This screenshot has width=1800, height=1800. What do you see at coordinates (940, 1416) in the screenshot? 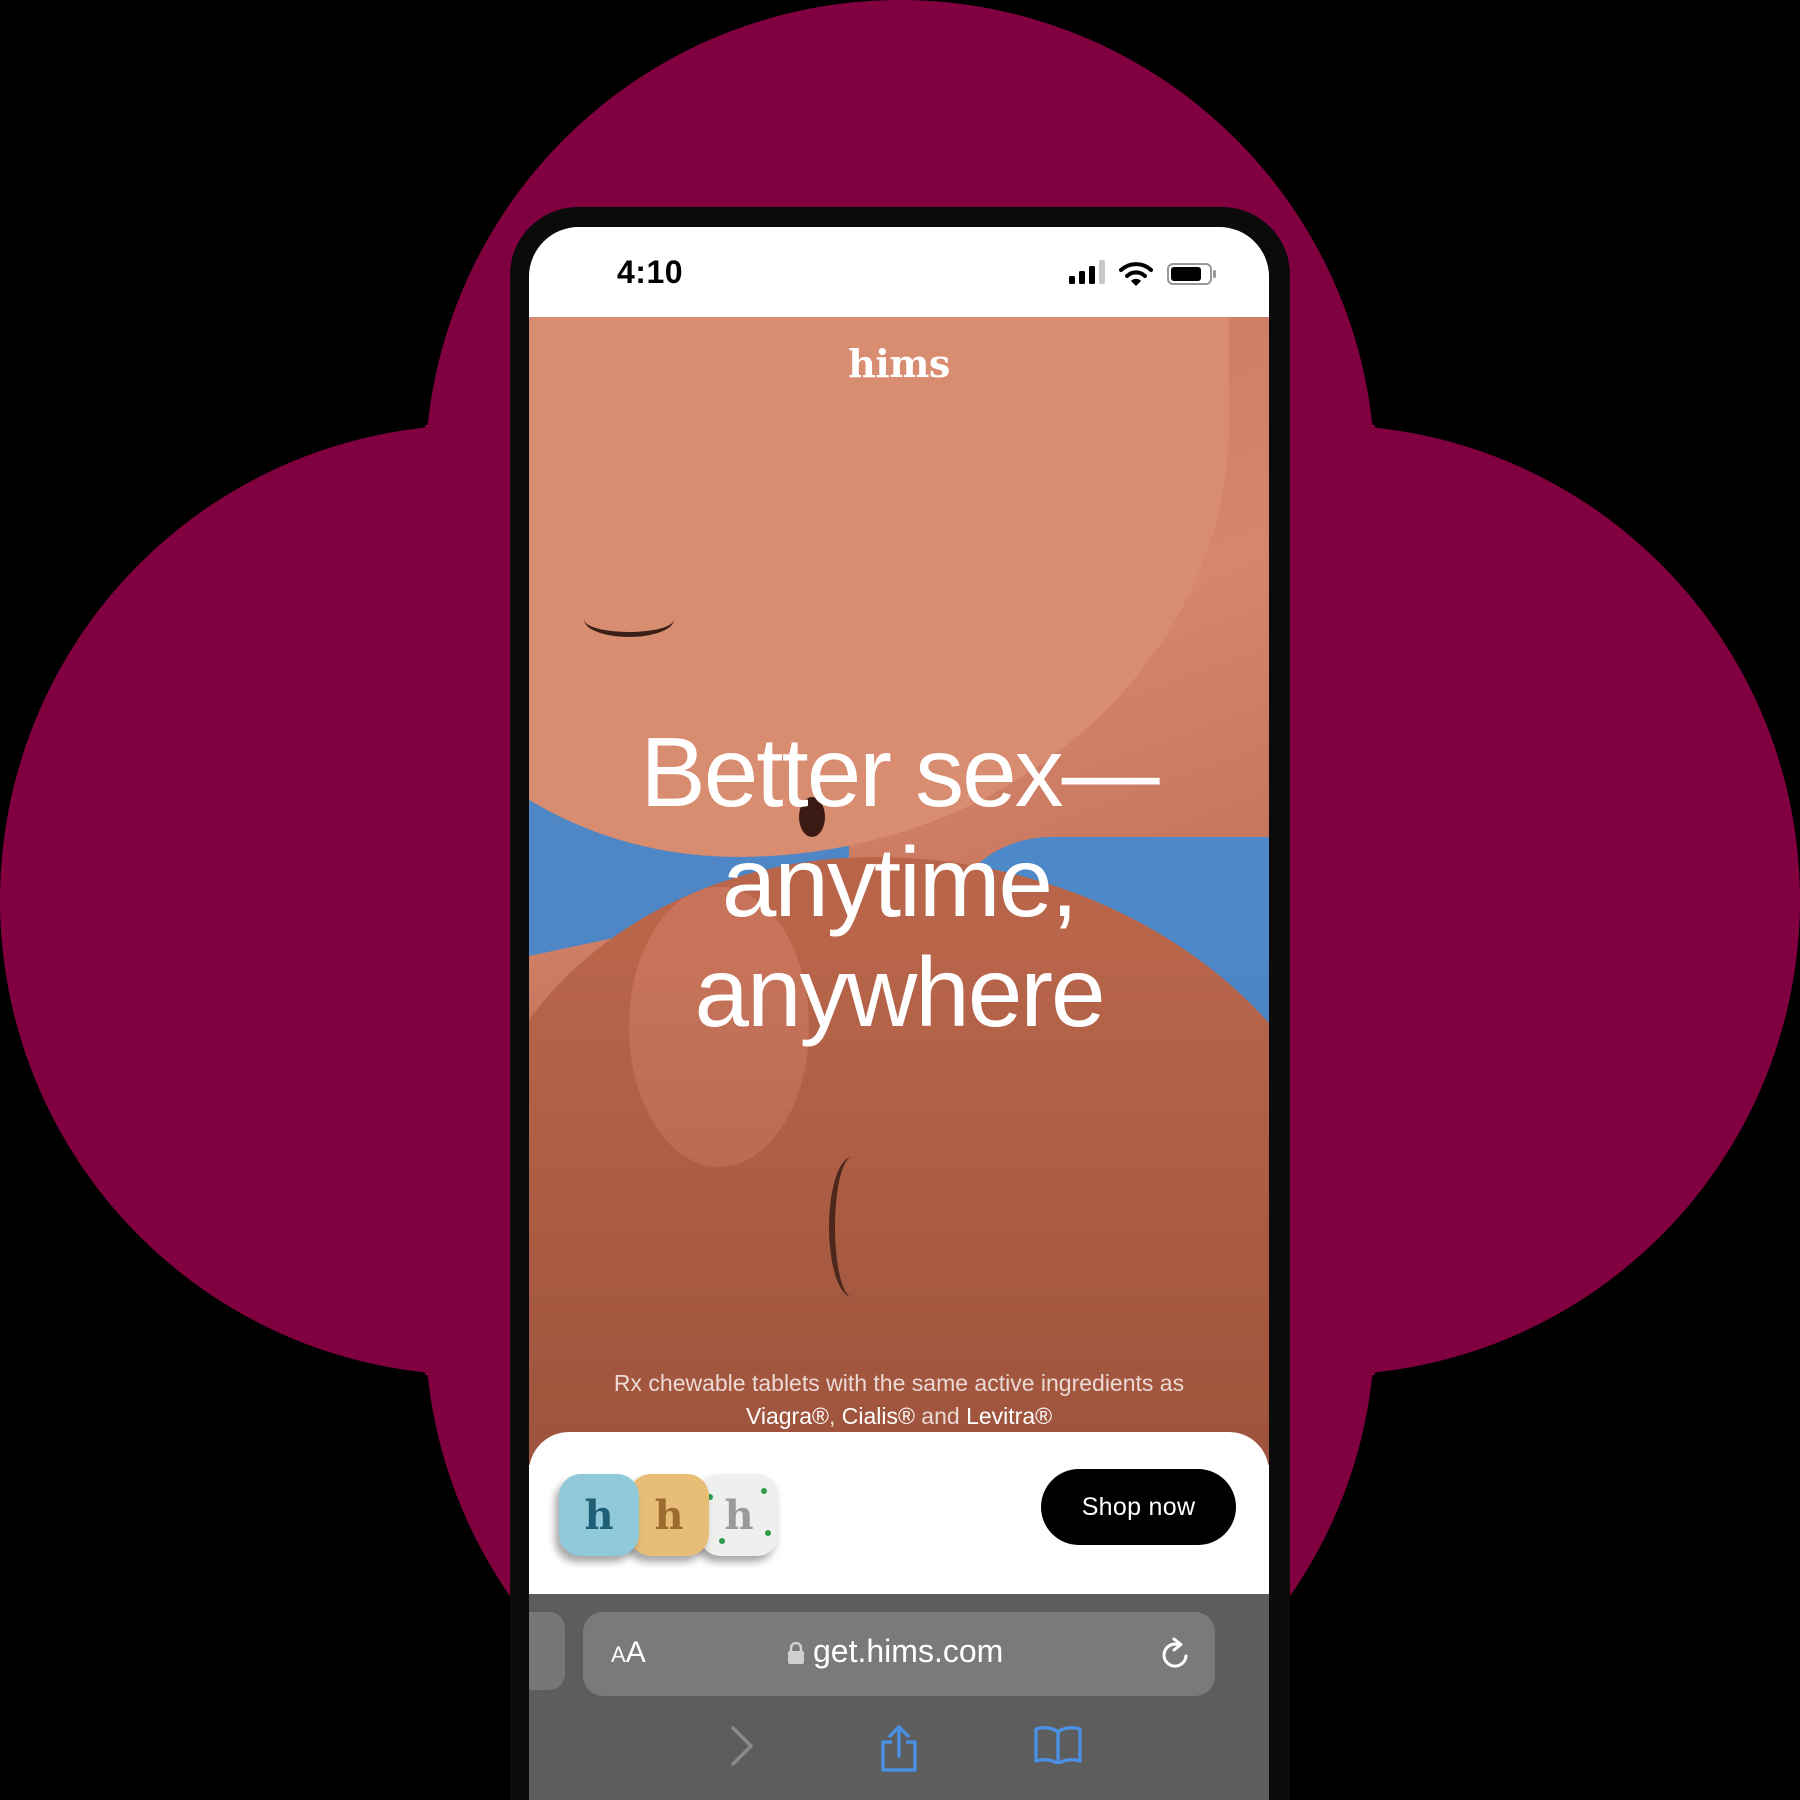
I see `separator: and` at bounding box center [940, 1416].